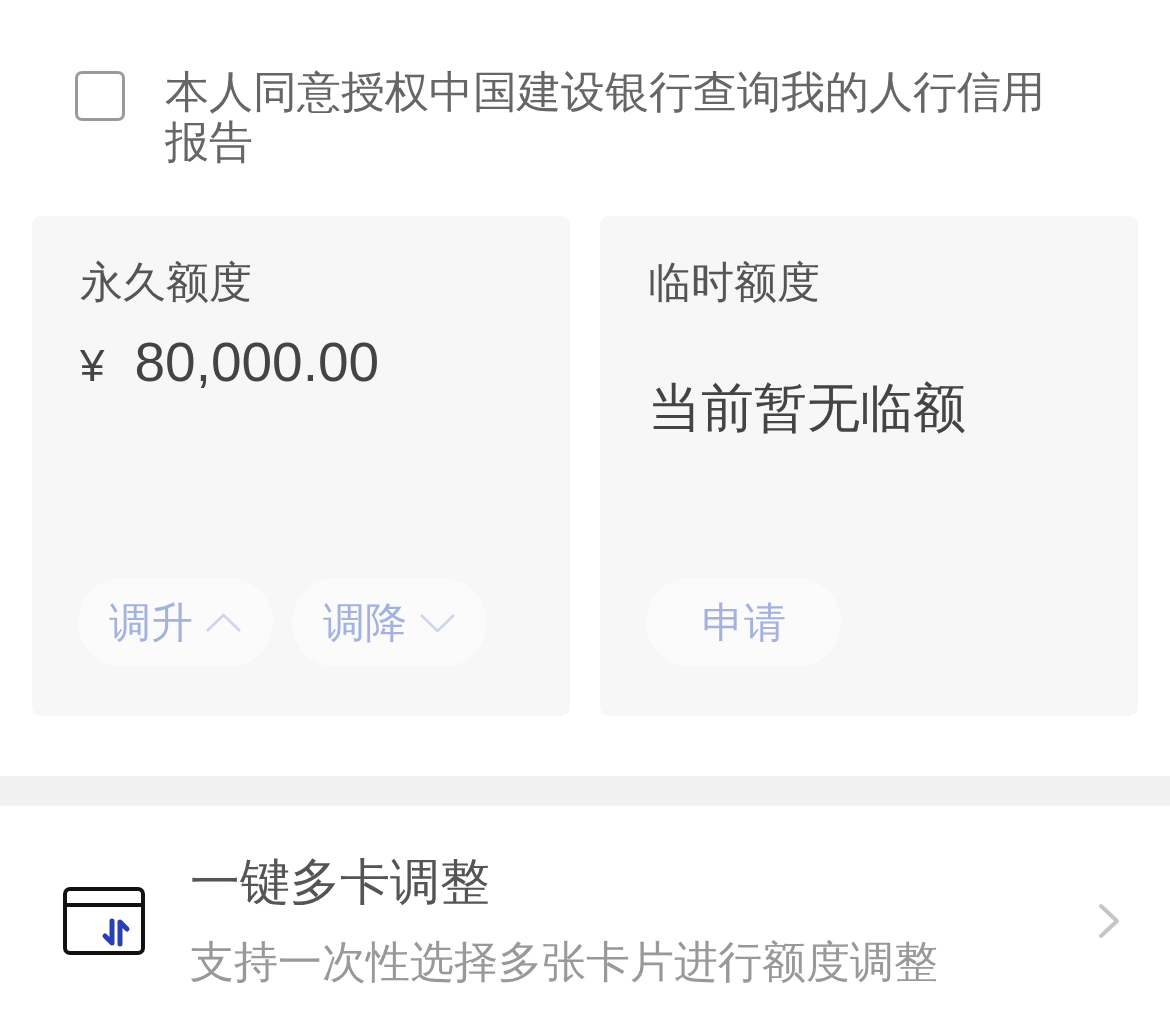 This screenshot has width=1170, height=1033. I want to click on card-icon, so click(104, 921).